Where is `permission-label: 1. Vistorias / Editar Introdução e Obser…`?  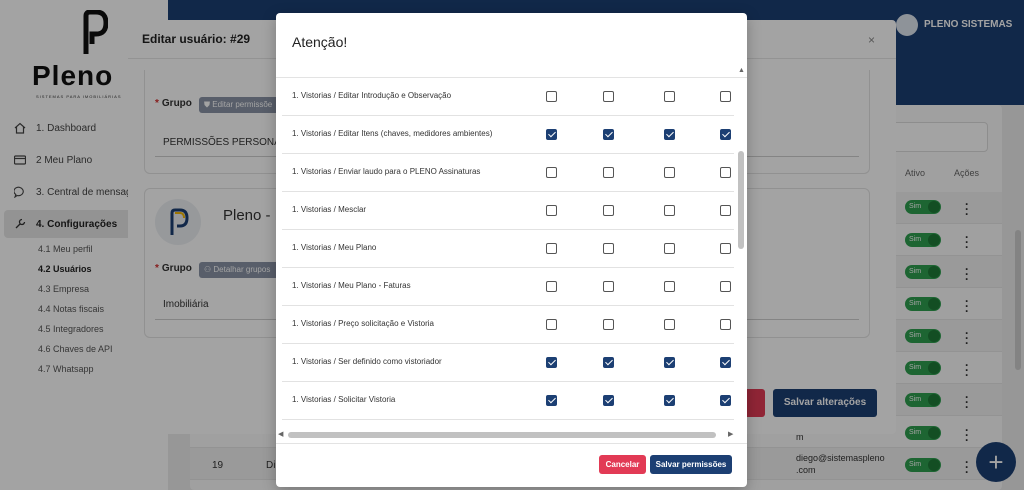
permission-label: 1. Vistorias / Editar Introdução e Obser… is located at coordinates (372, 95).